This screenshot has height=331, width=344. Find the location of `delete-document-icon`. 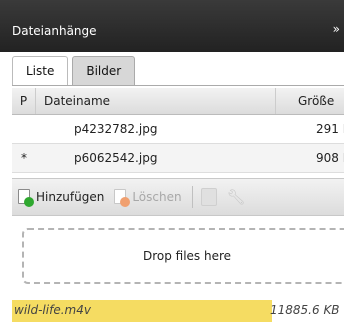

delete-document-icon is located at coordinates (122, 197).